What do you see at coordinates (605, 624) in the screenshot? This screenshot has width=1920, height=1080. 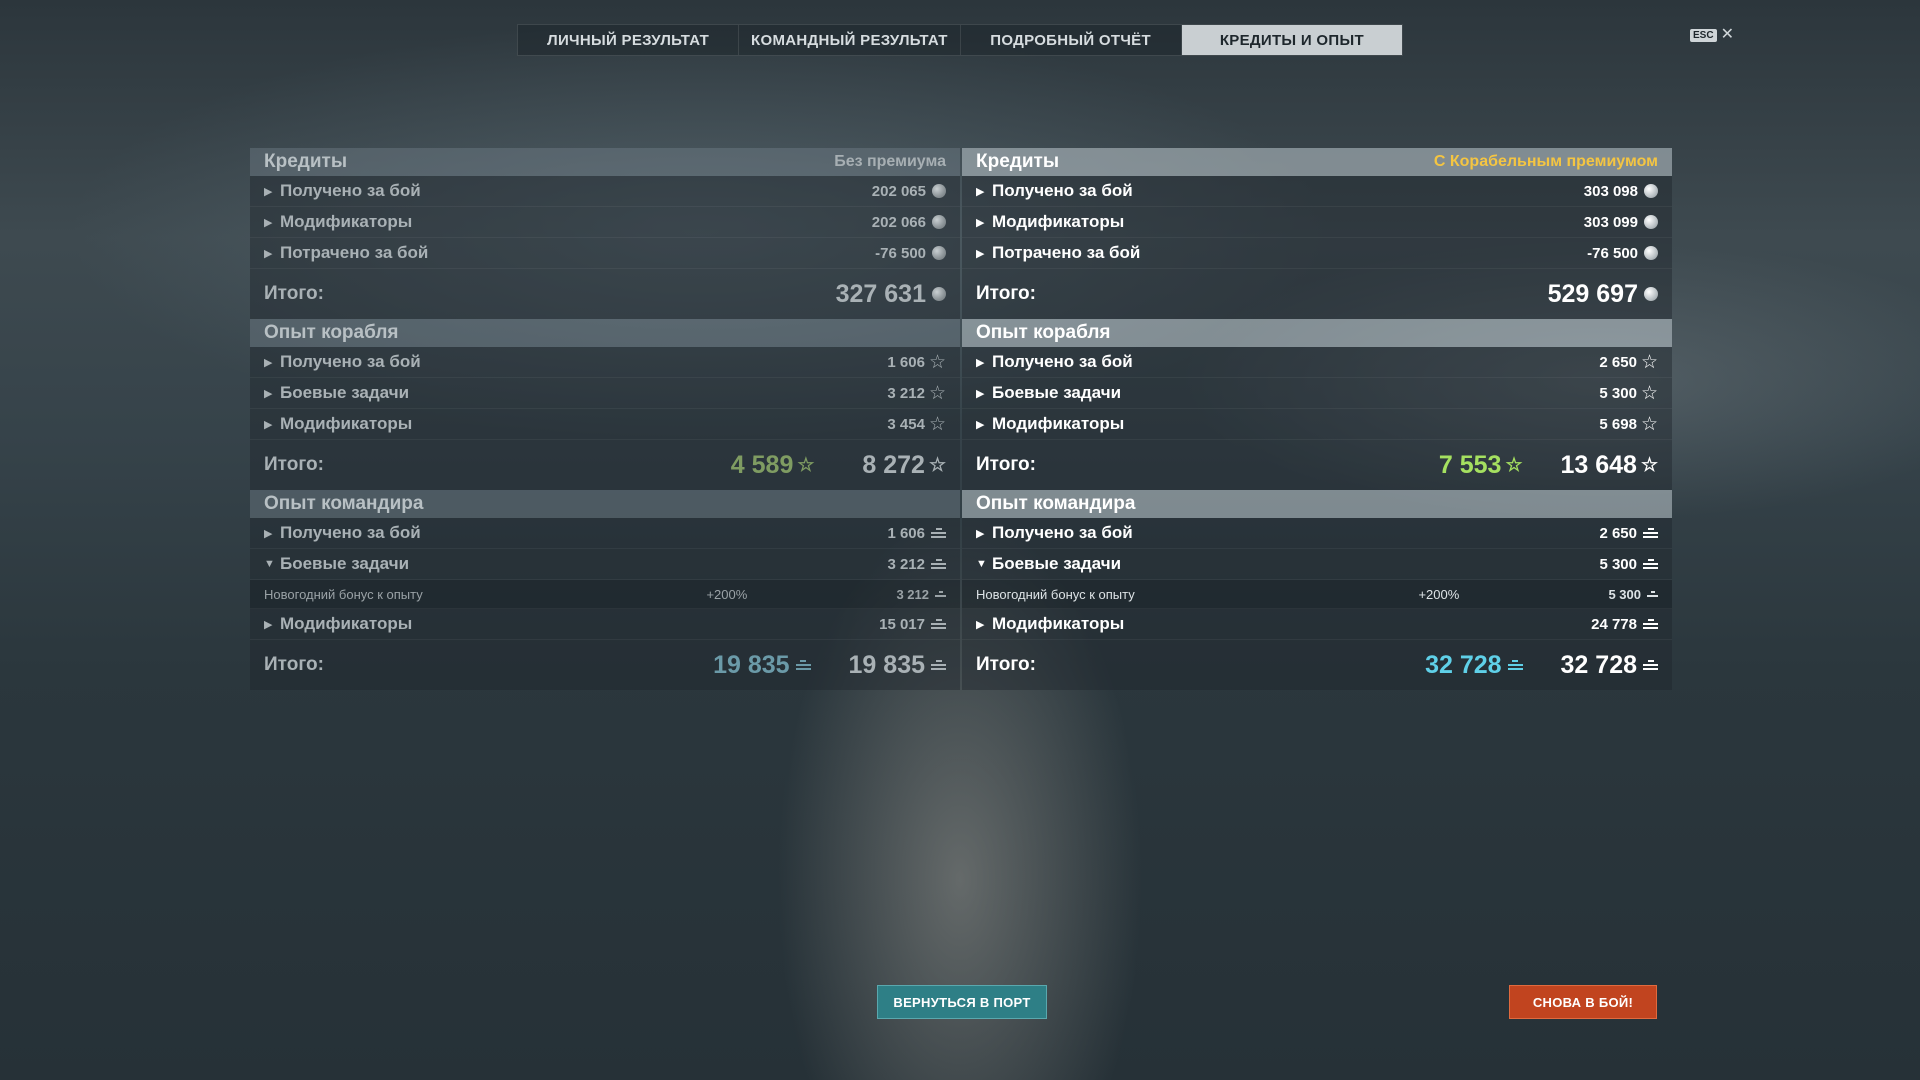 I see `row-commander-xp-modifiers: ▶ Модификаторы 15 017` at bounding box center [605, 624].